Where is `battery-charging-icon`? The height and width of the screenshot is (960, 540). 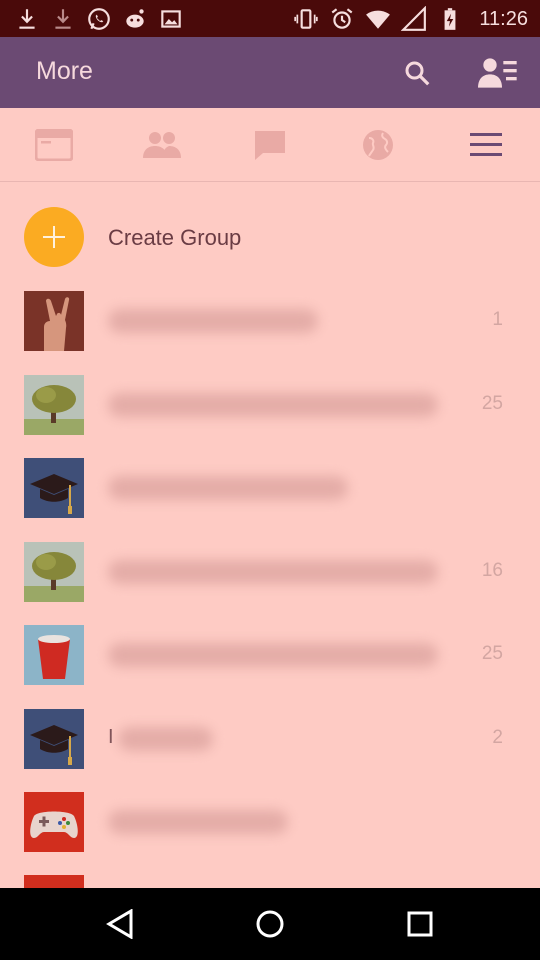
battery-charging-icon is located at coordinates (450, 19).